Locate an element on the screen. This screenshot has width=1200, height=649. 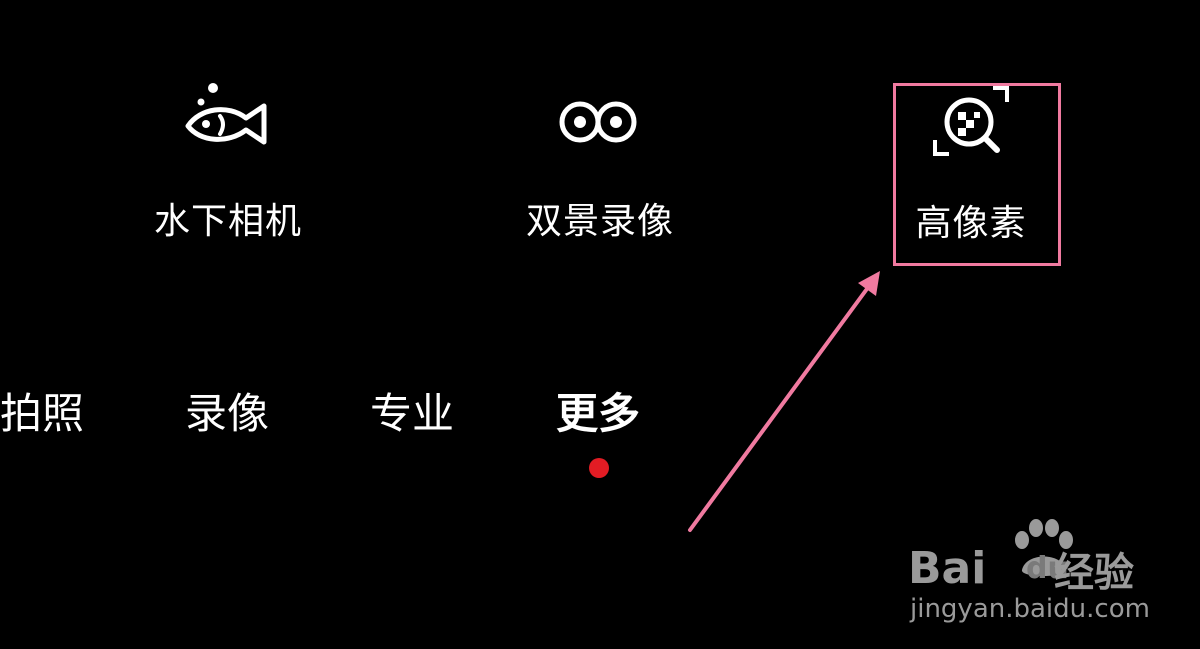
mode-dual-view-video: 双景录像 is located at coordinates (600, 165).